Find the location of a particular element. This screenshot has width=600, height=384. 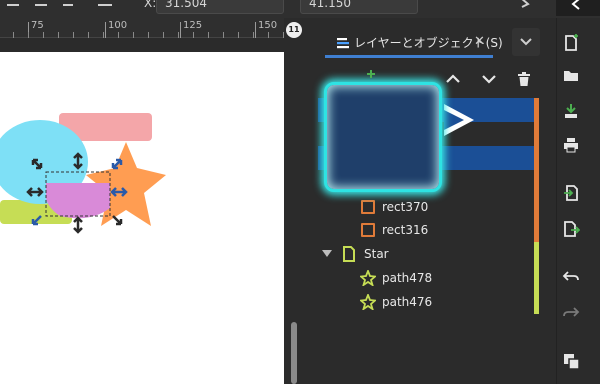

new-document-icon is located at coordinates (571, 43).